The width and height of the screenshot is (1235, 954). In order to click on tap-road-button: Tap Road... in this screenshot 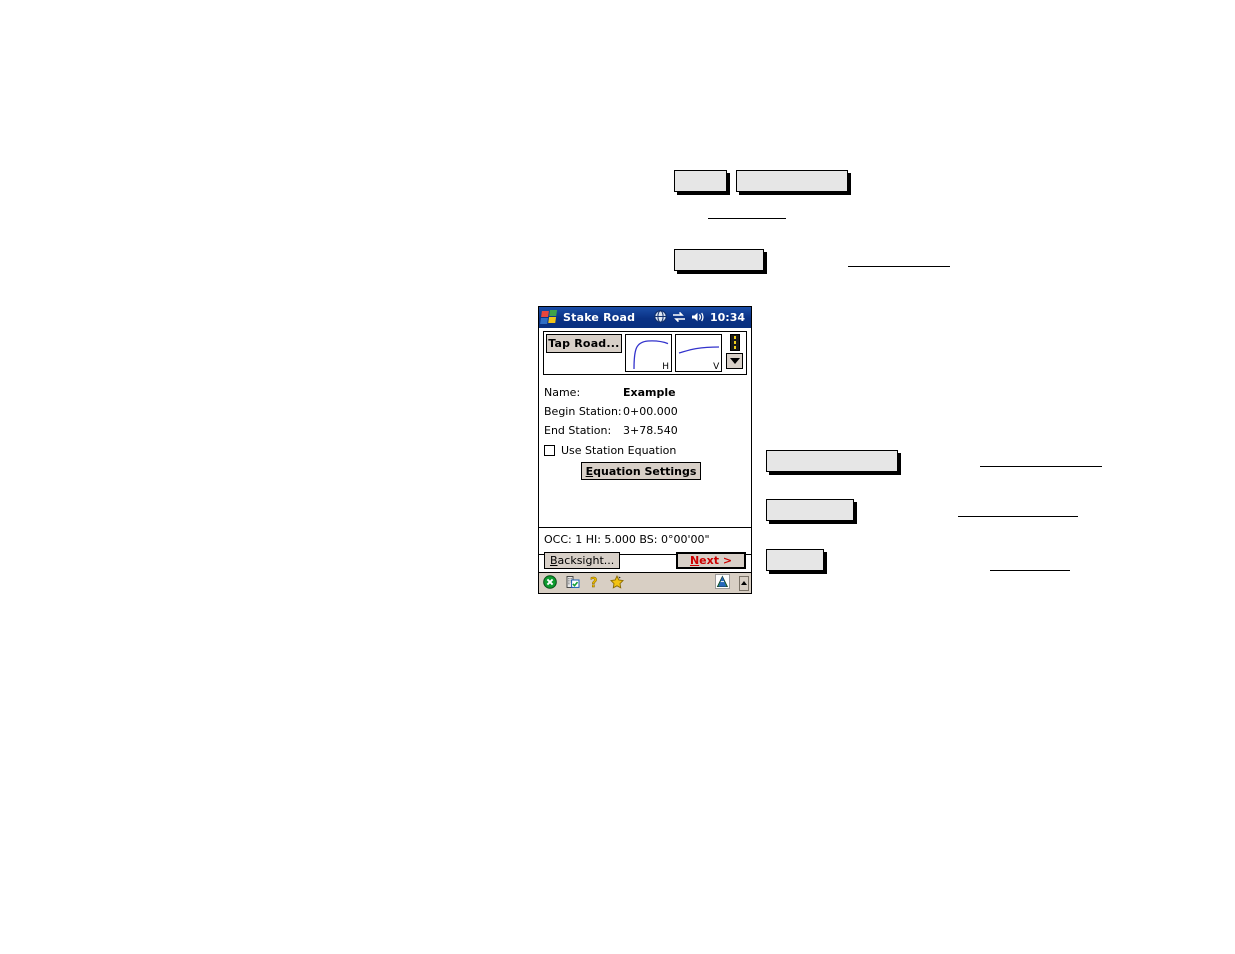, I will do `click(584, 343)`.